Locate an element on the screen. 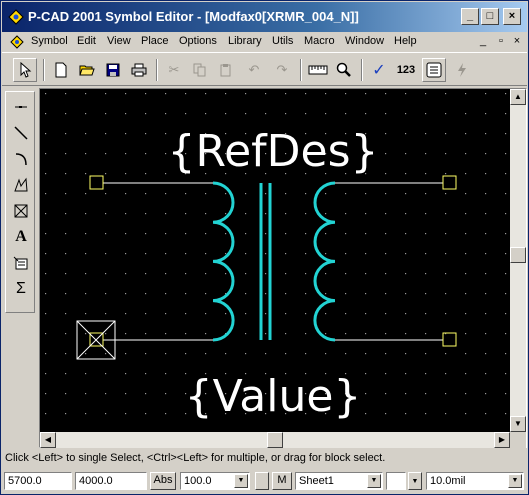 The image size is (529, 495). cursor-arrow-icon is located at coordinates (26, 70).